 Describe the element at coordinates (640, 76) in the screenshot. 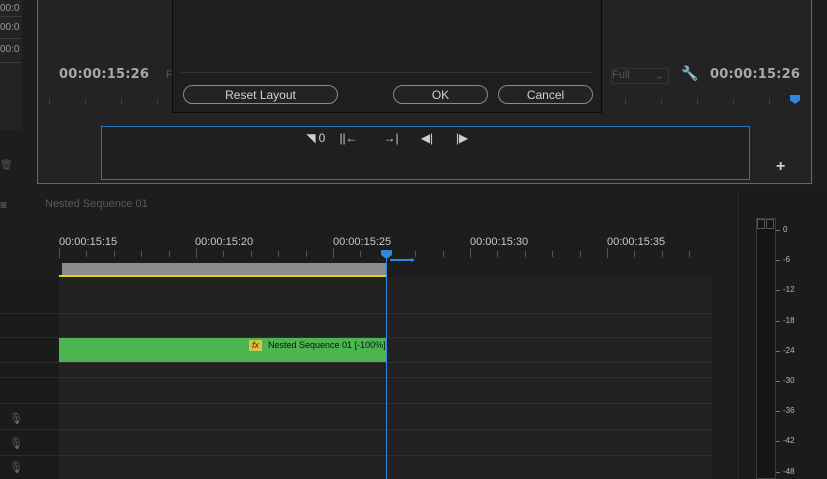

I see `resolution-dropdown: Full ⌄` at that location.